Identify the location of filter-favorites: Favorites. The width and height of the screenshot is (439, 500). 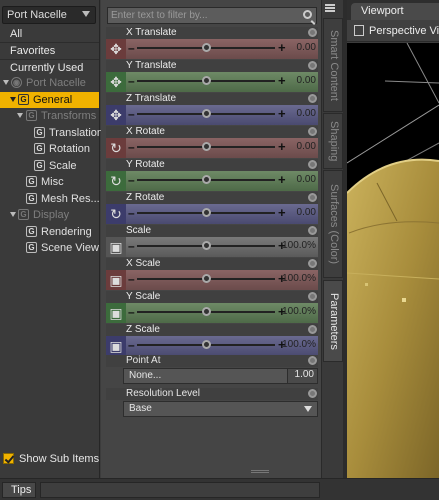
(49, 51).